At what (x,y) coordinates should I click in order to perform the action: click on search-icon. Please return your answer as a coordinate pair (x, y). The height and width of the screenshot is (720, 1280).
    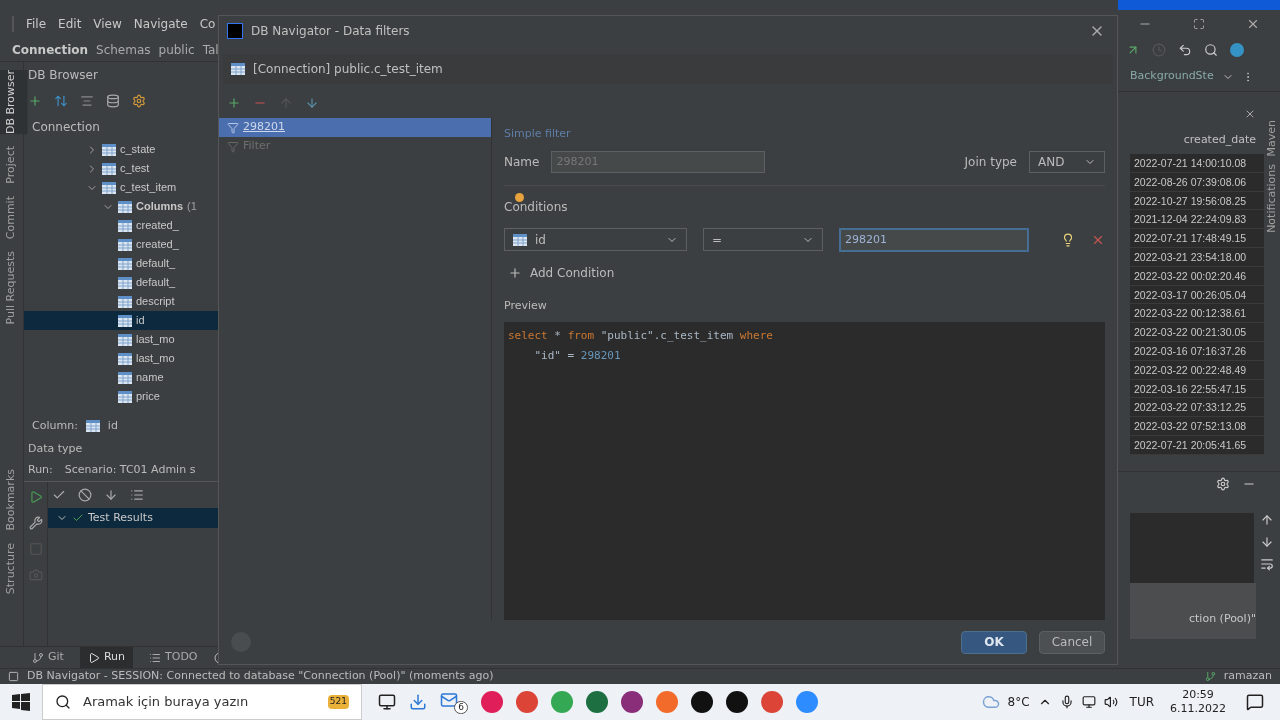
    Looking at the image, I should click on (1211, 50).